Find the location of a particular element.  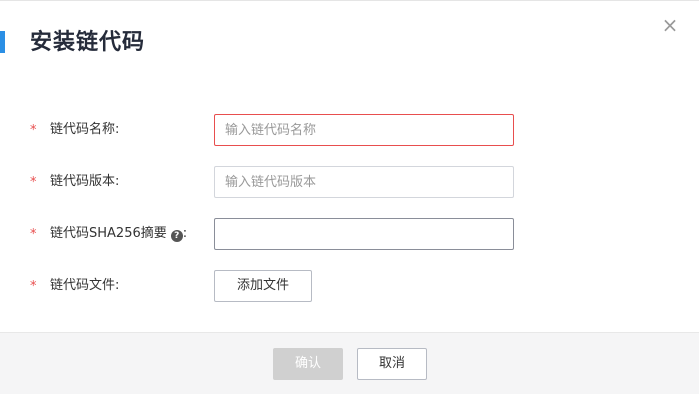

form-row-chaincode-name: * 链代码名称: is located at coordinates (349, 130).